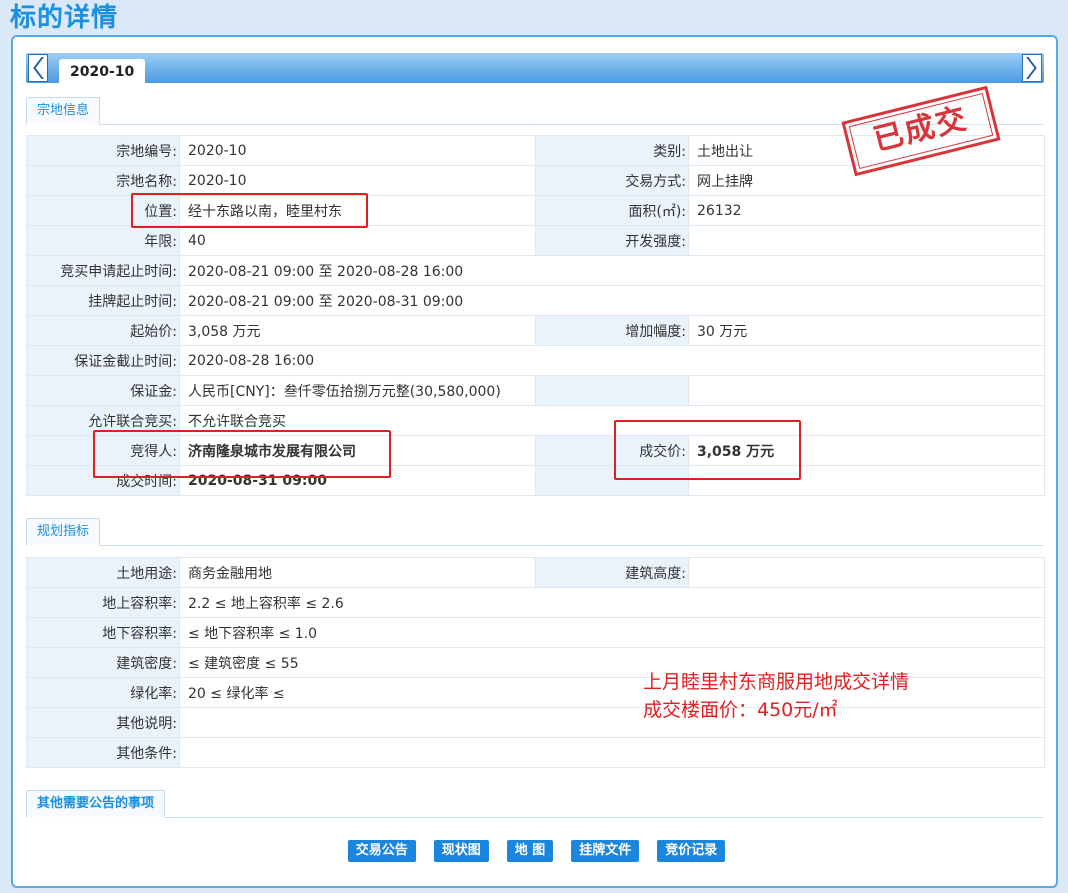  What do you see at coordinates (612, 632) in the screenshot?
I see `value-far-below: ≤ 地下容积率 ≤ 1.0` at bounding box center [612, 632].